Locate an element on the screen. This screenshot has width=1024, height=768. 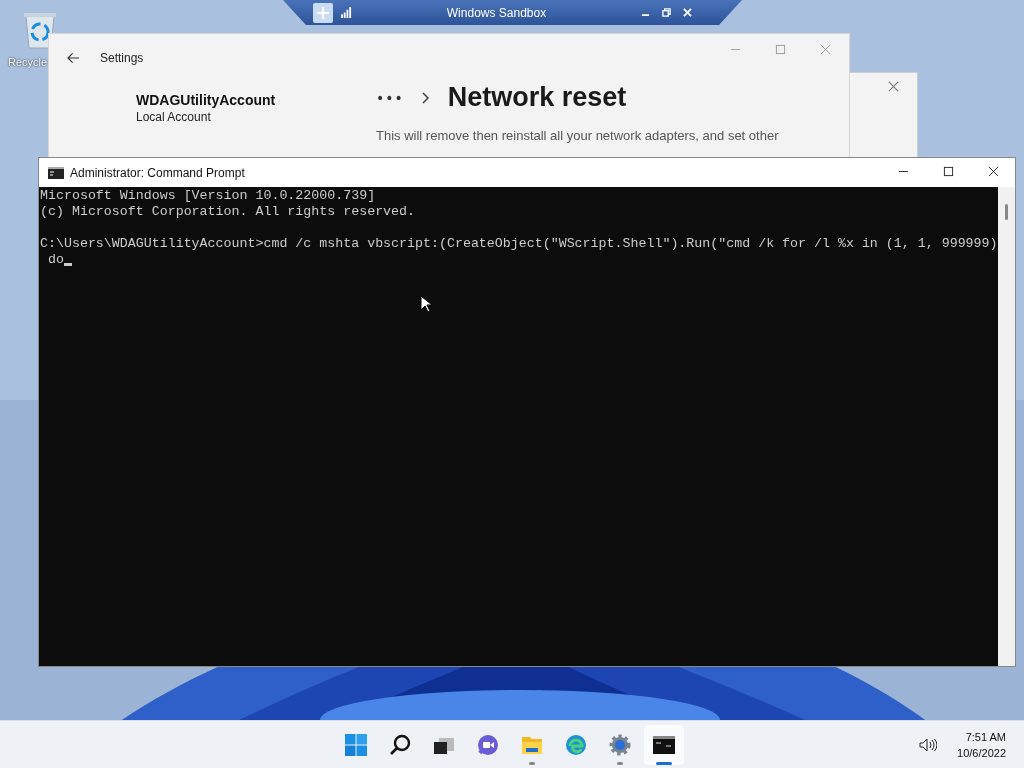
window-title: Settings is located at coordinates (122, 58).